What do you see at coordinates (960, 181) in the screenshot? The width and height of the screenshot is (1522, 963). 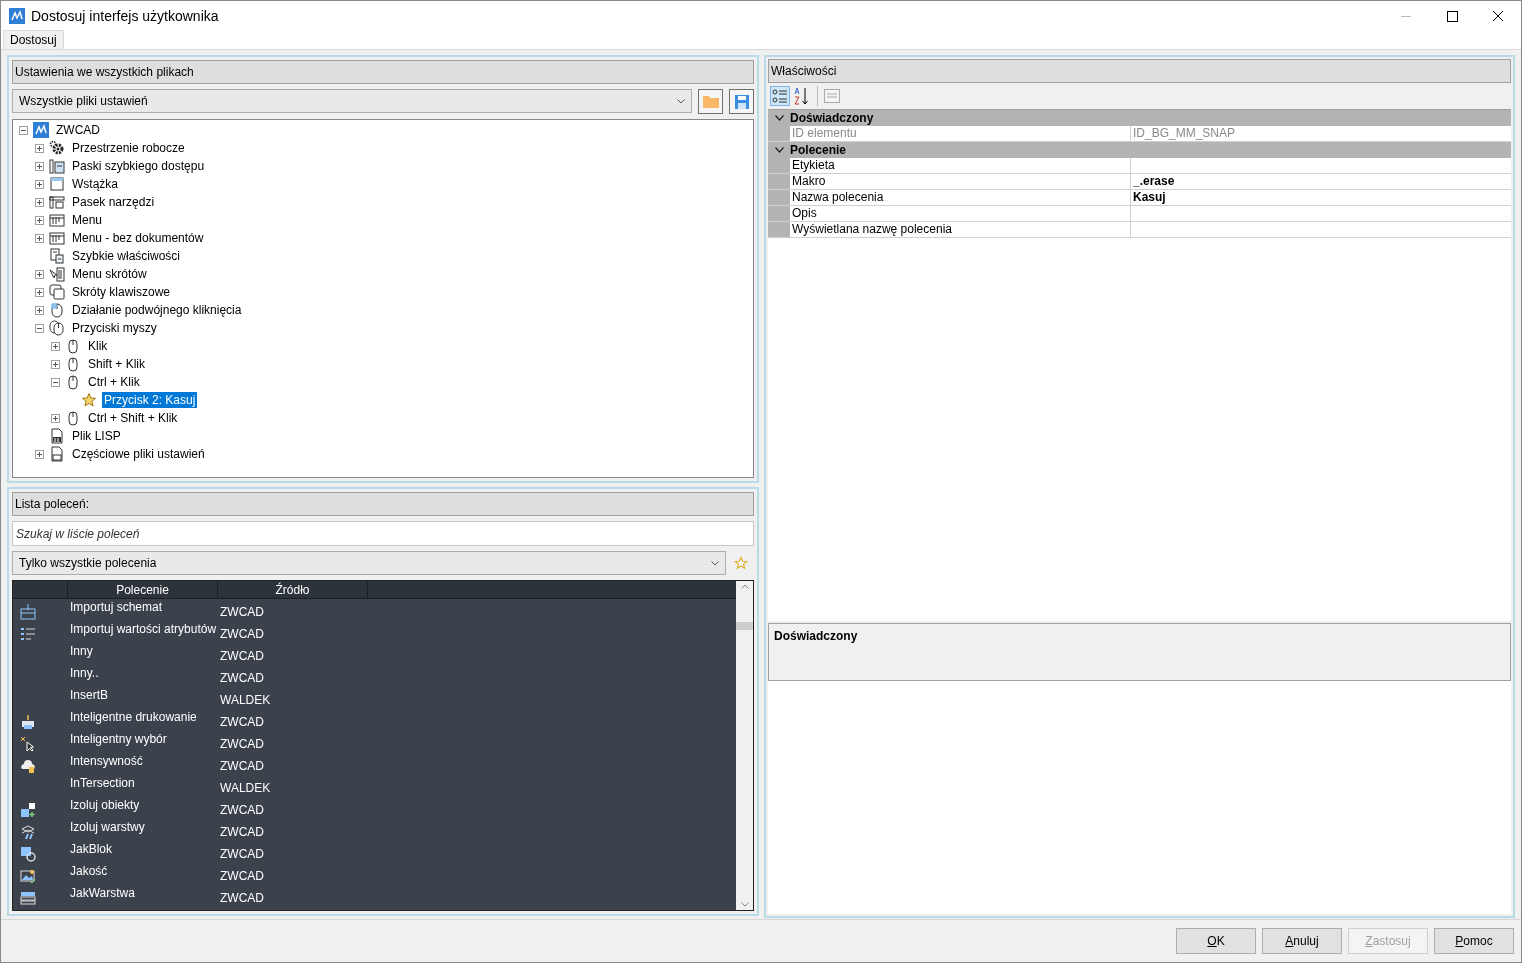 I see `property-label: Makro` at bounding box center [960, 181].